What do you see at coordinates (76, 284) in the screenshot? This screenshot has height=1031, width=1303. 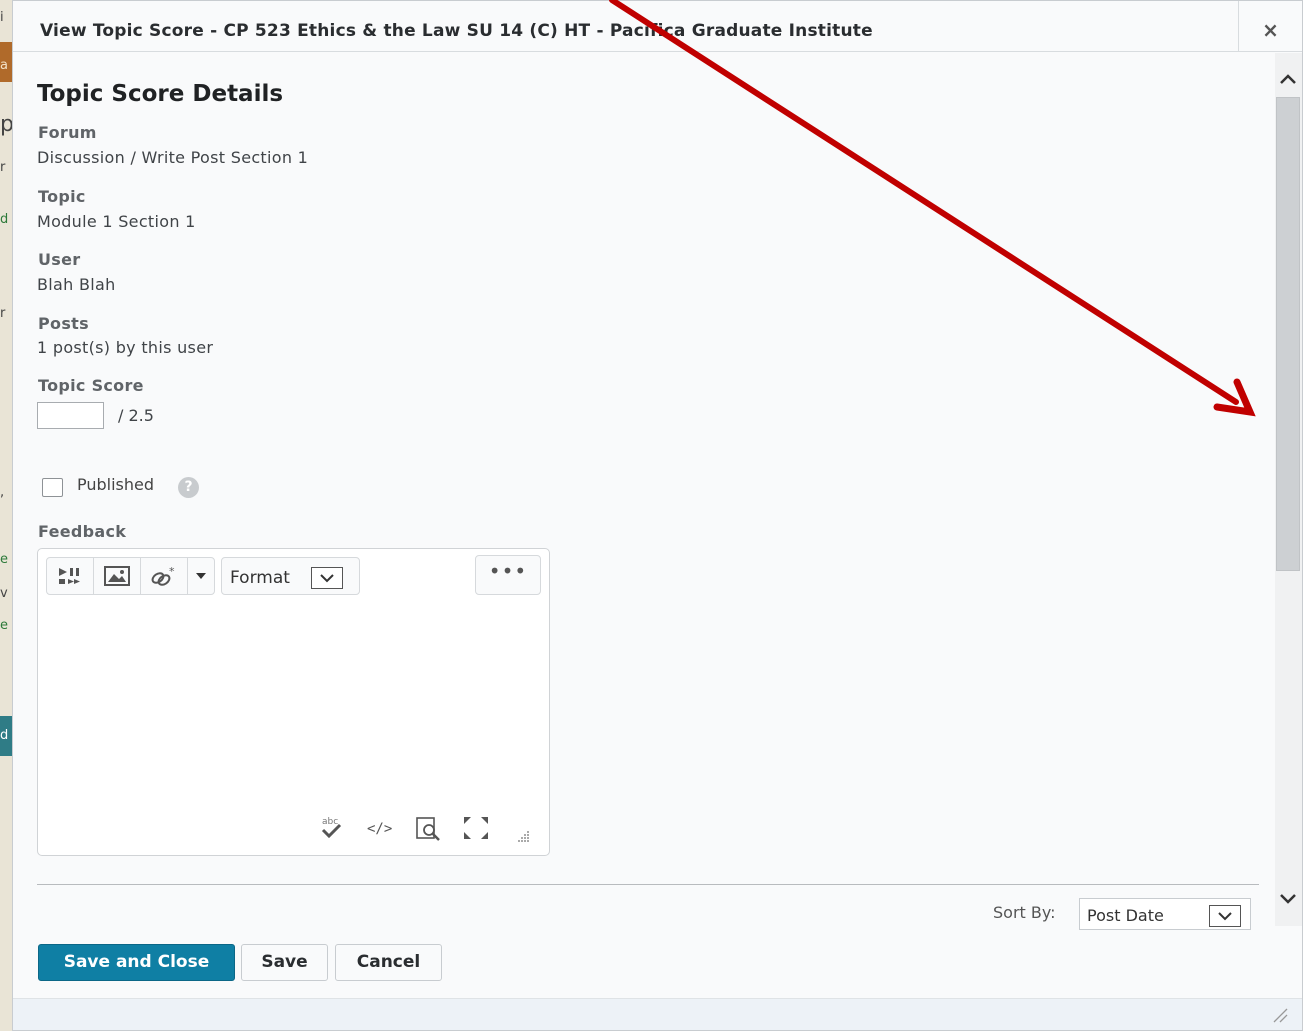 I see `user-value: Blah Blah` at bounding box center [76, 284].